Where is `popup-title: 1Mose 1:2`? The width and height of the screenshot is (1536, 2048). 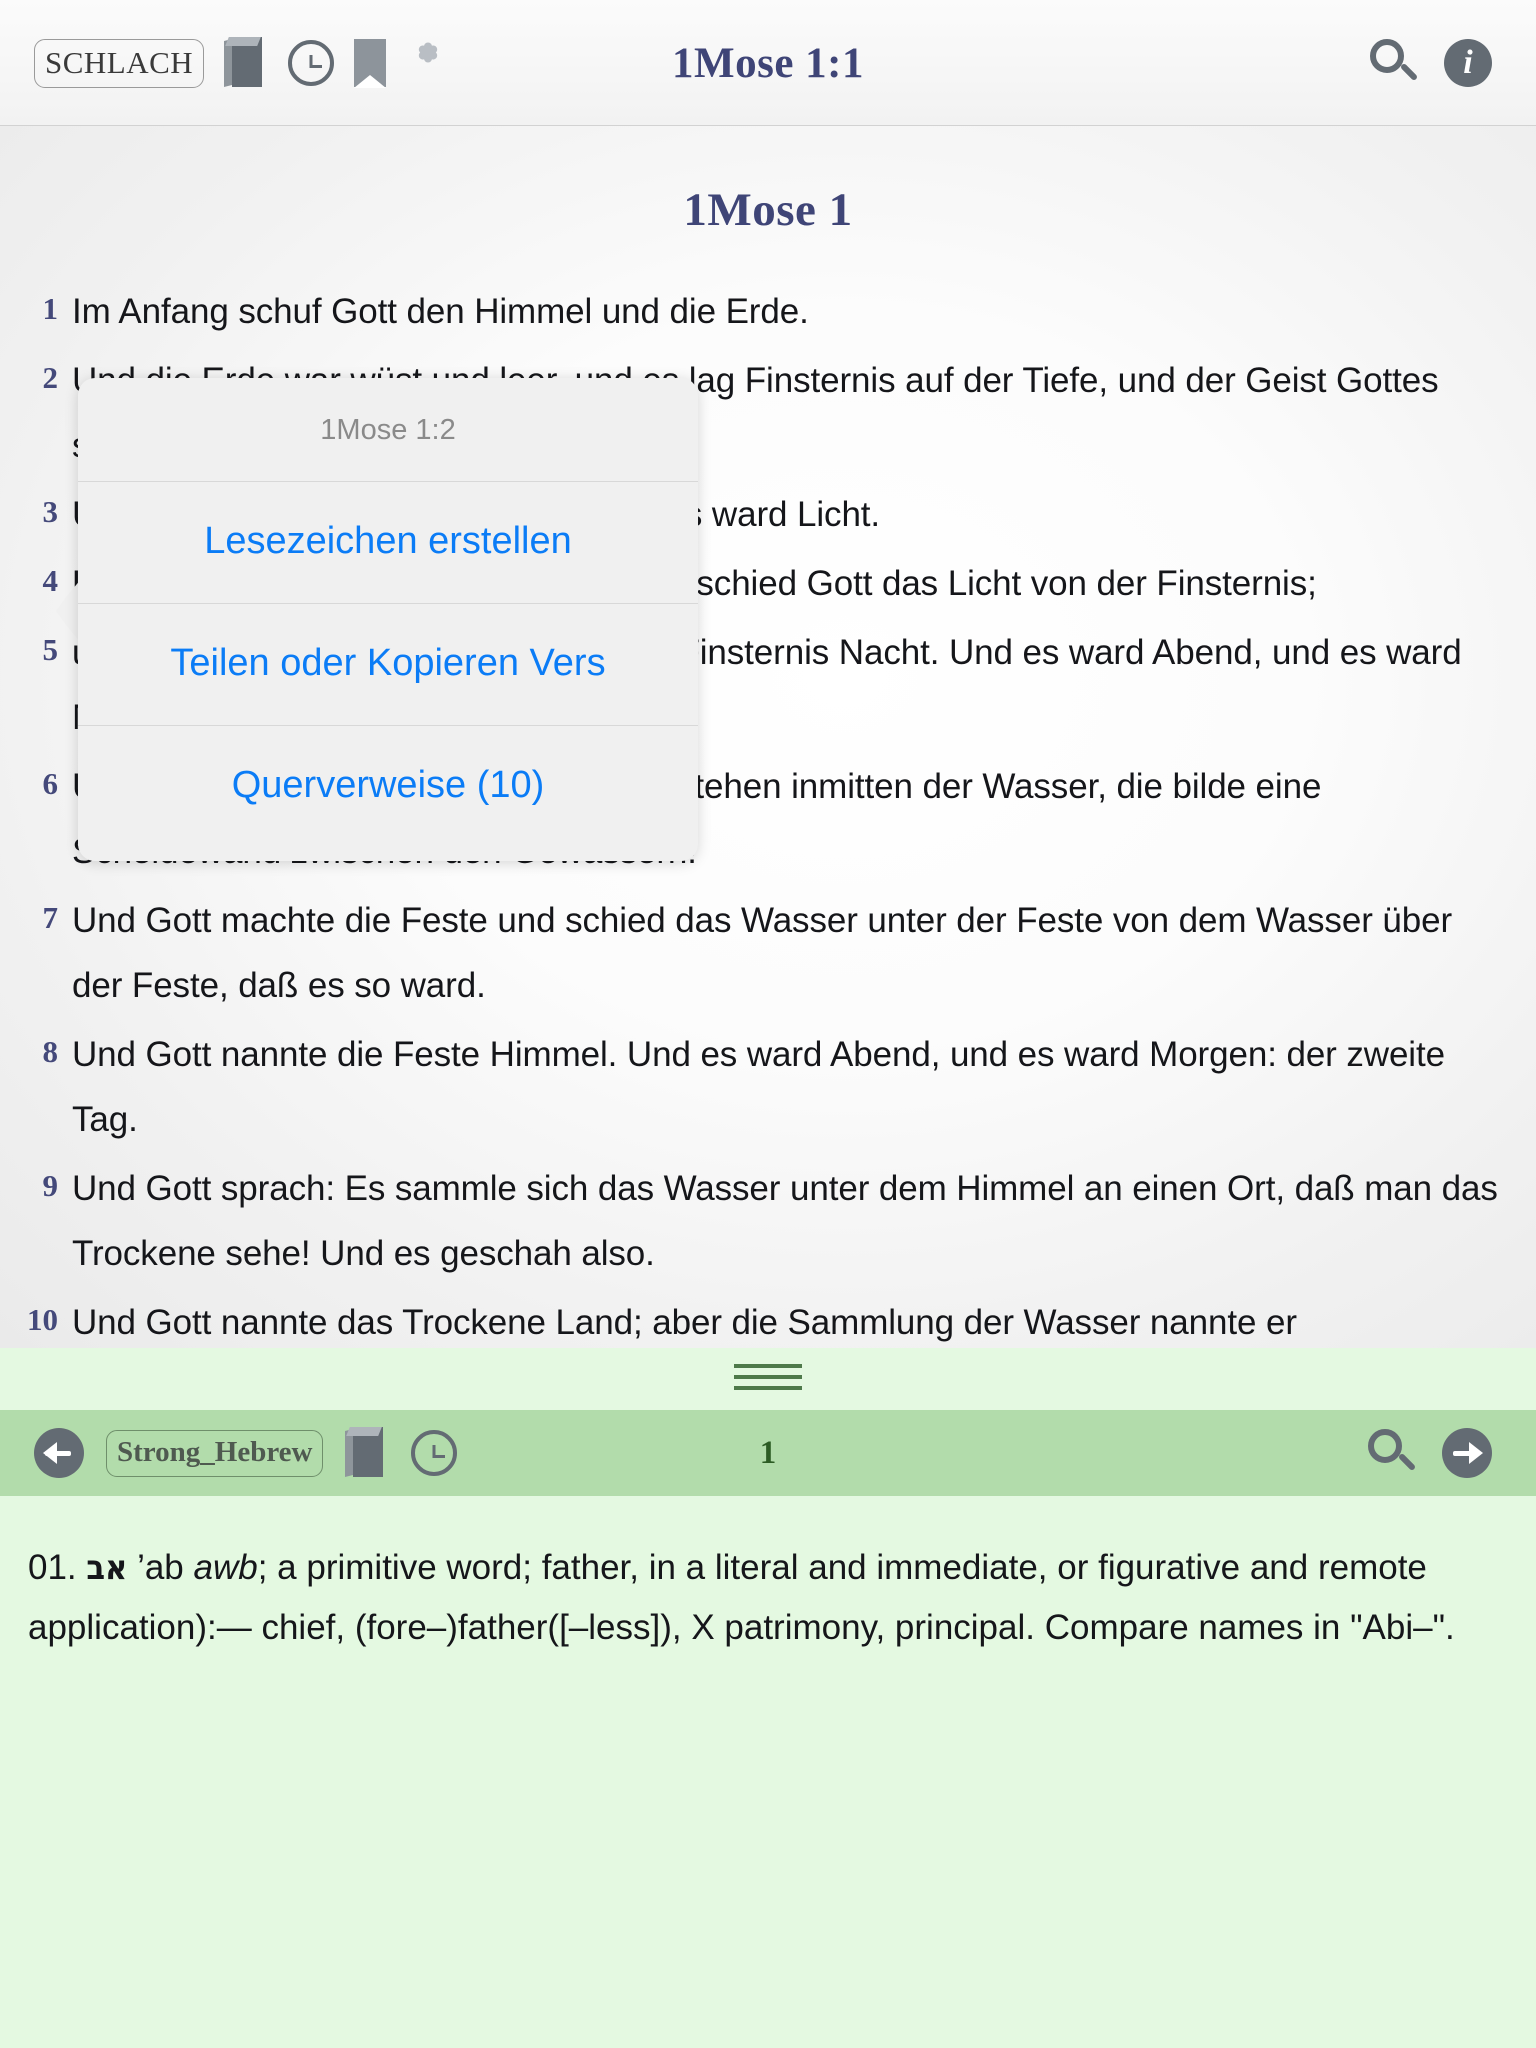 popup-title: 1Mose 1:2 is located at coordinates (388, 430).